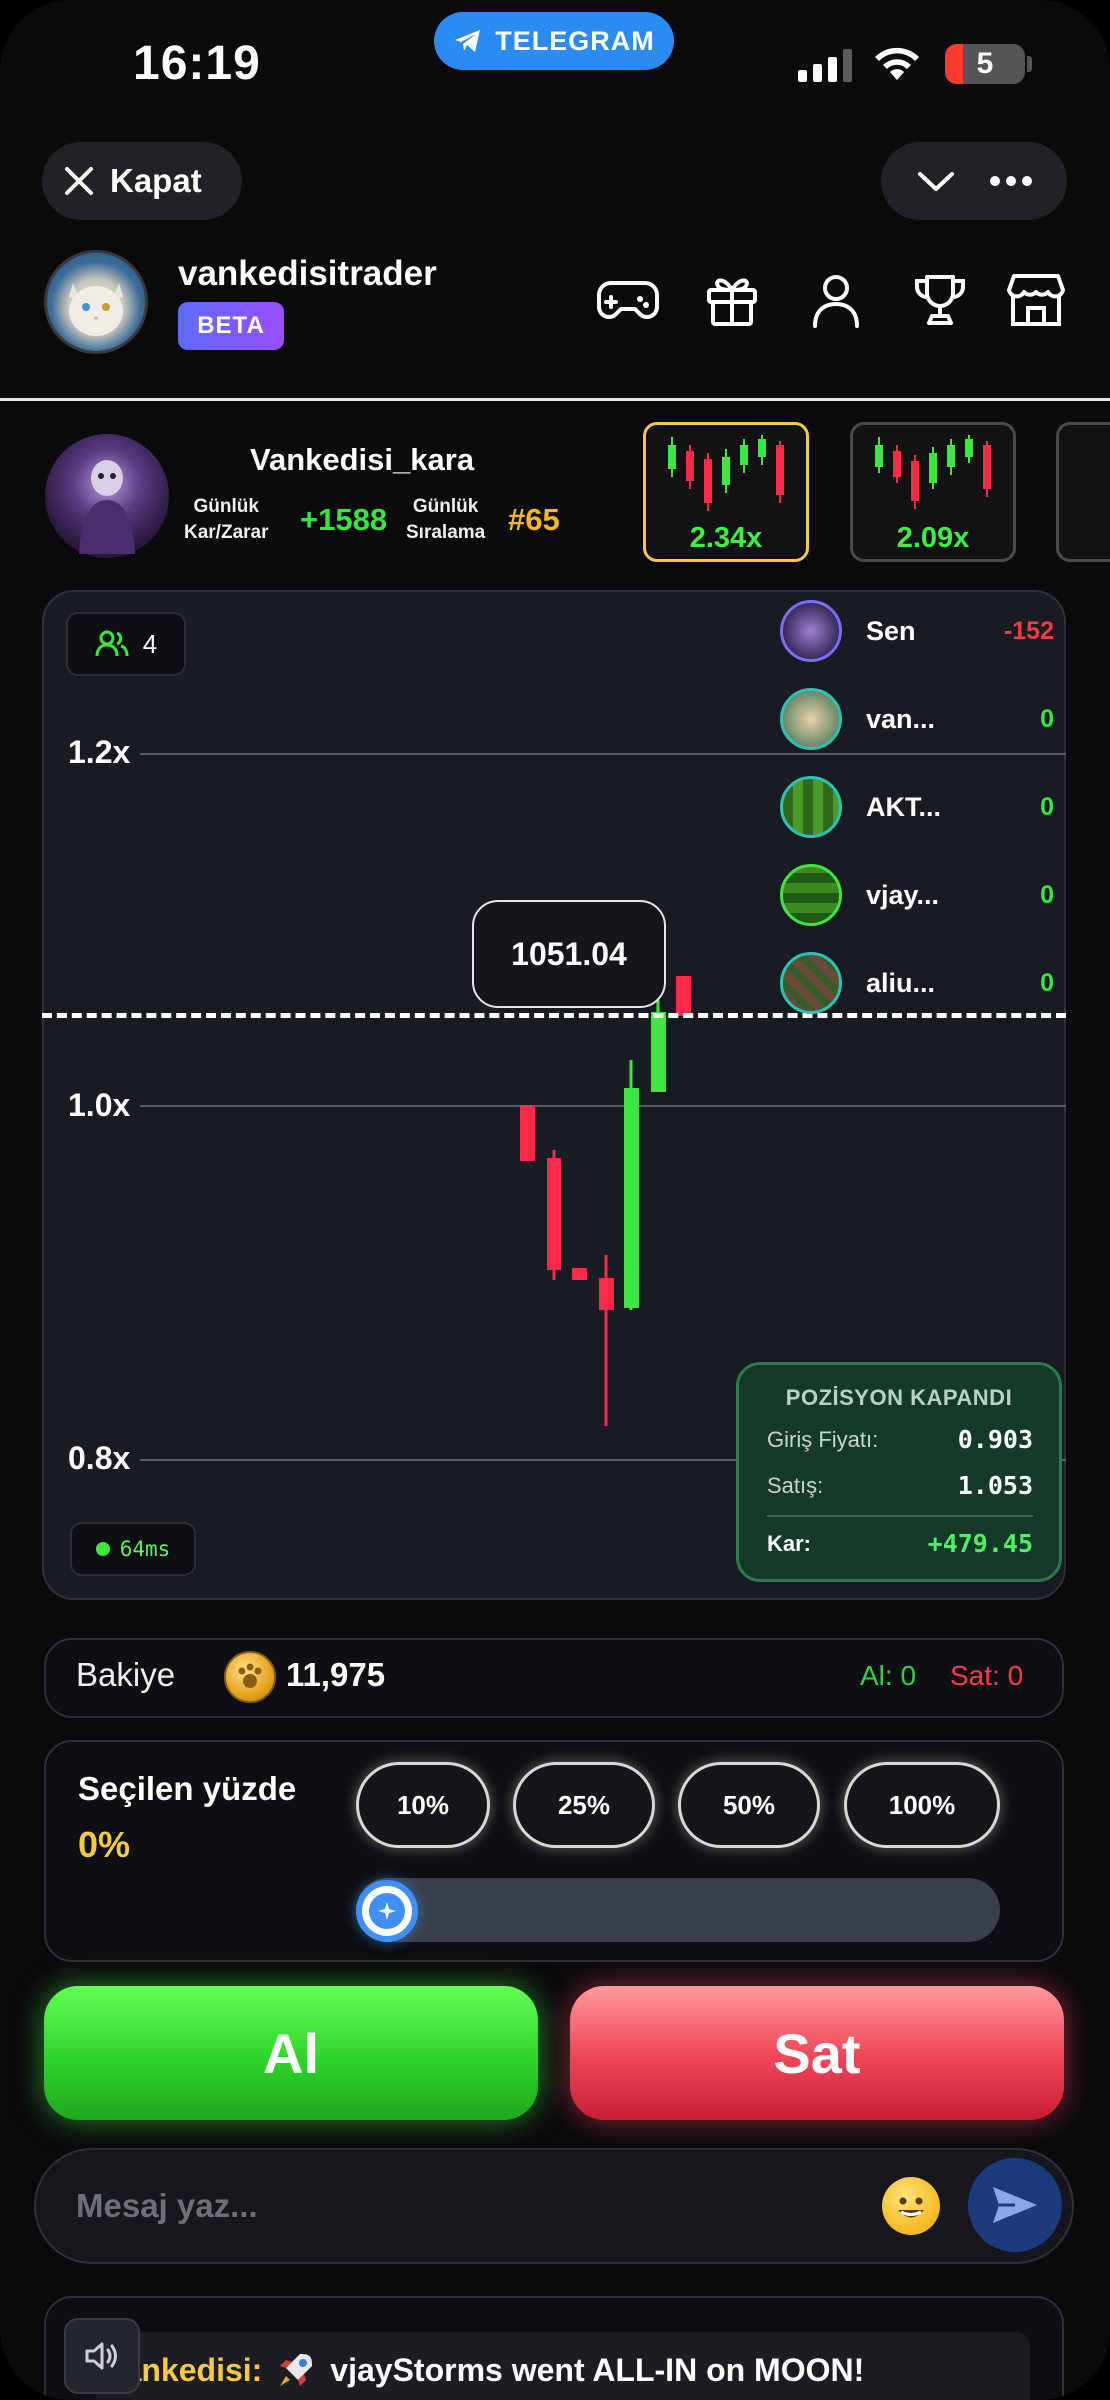 The height and width of the screenshot is (2400, 1110). What do you see at coordinates (102, 1549) in the screenshot?
I see `status-dot-icon` at bounding box center [102, 1549].